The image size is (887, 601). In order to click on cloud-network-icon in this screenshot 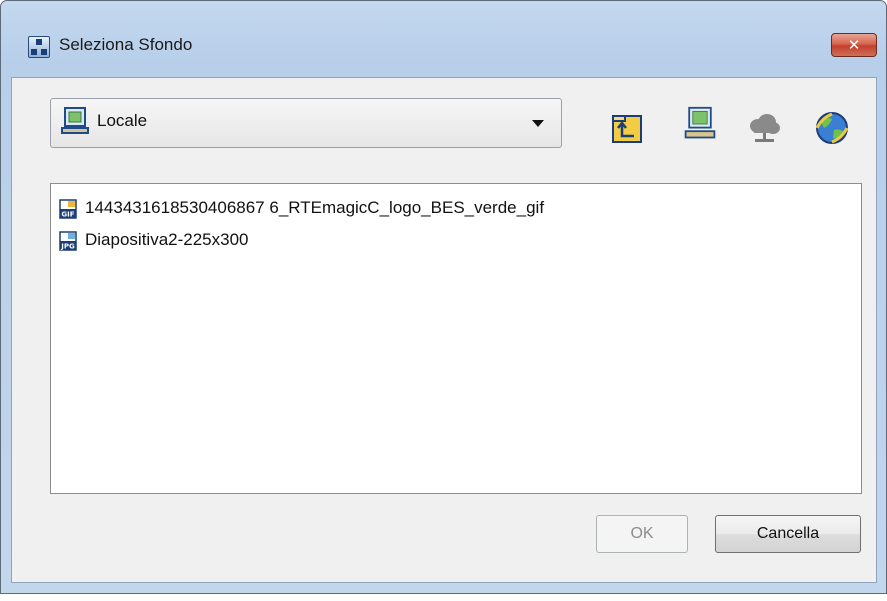, I will do `click(764, 128)`.